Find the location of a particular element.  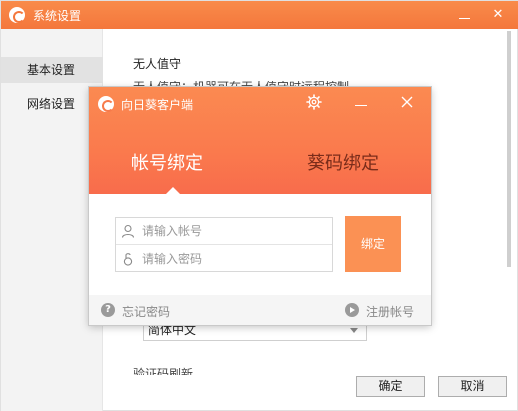

settings-titlebar: 系统设置 ✕ is located at coordinates (259, 15).